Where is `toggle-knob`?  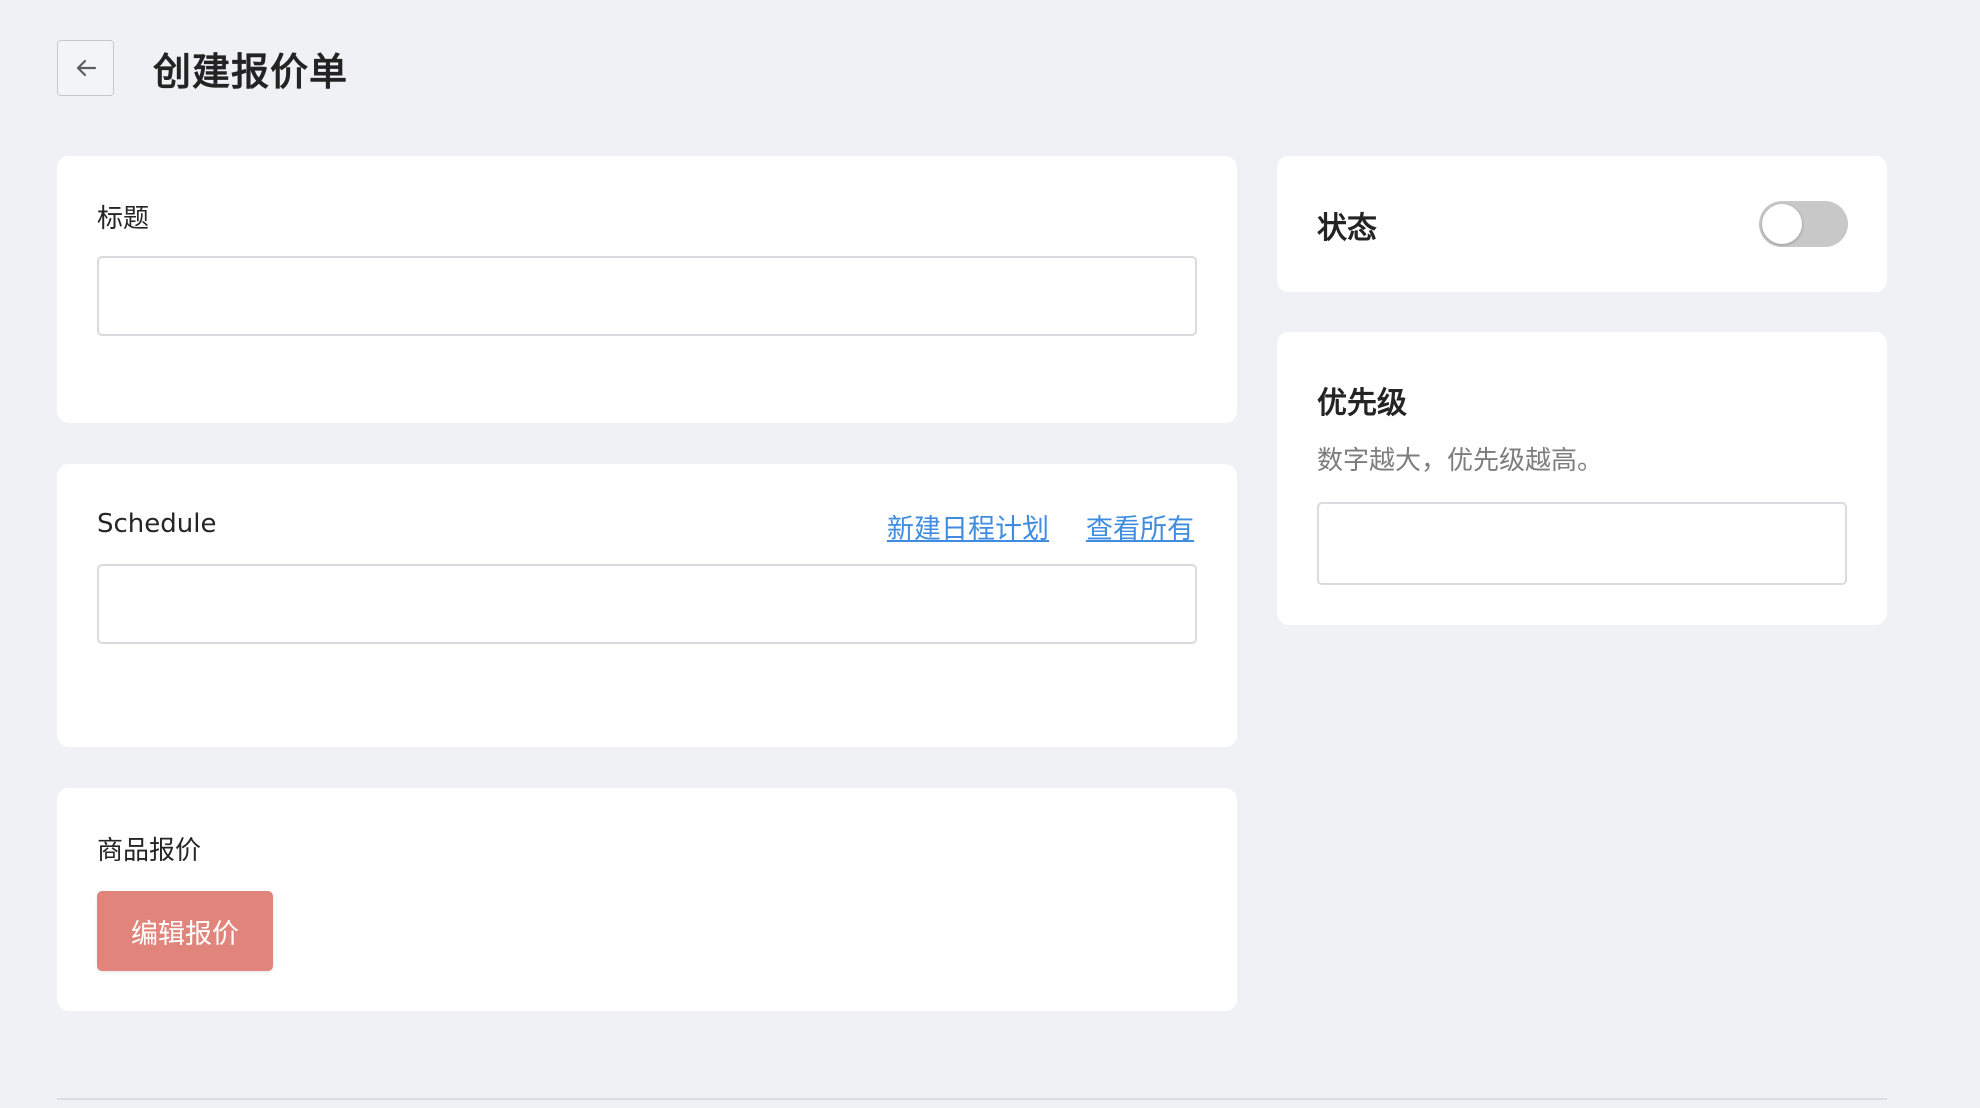 toggle-knob is located at coordinates (1782, 224).